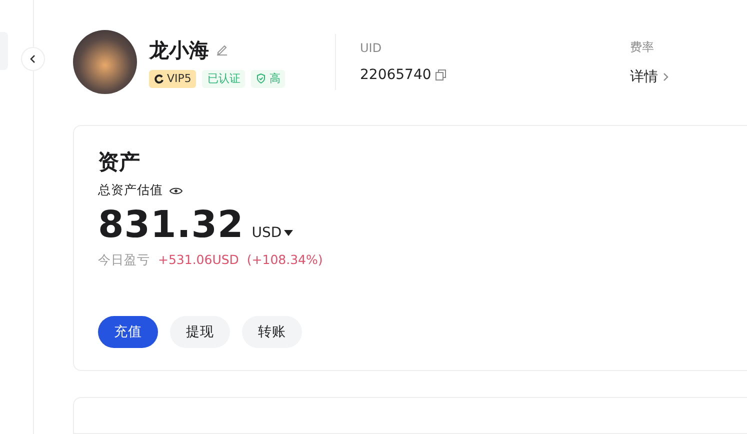 The width and height of the screenshot is (747, 434). I want to click on eye-icon, so click(176, 191).